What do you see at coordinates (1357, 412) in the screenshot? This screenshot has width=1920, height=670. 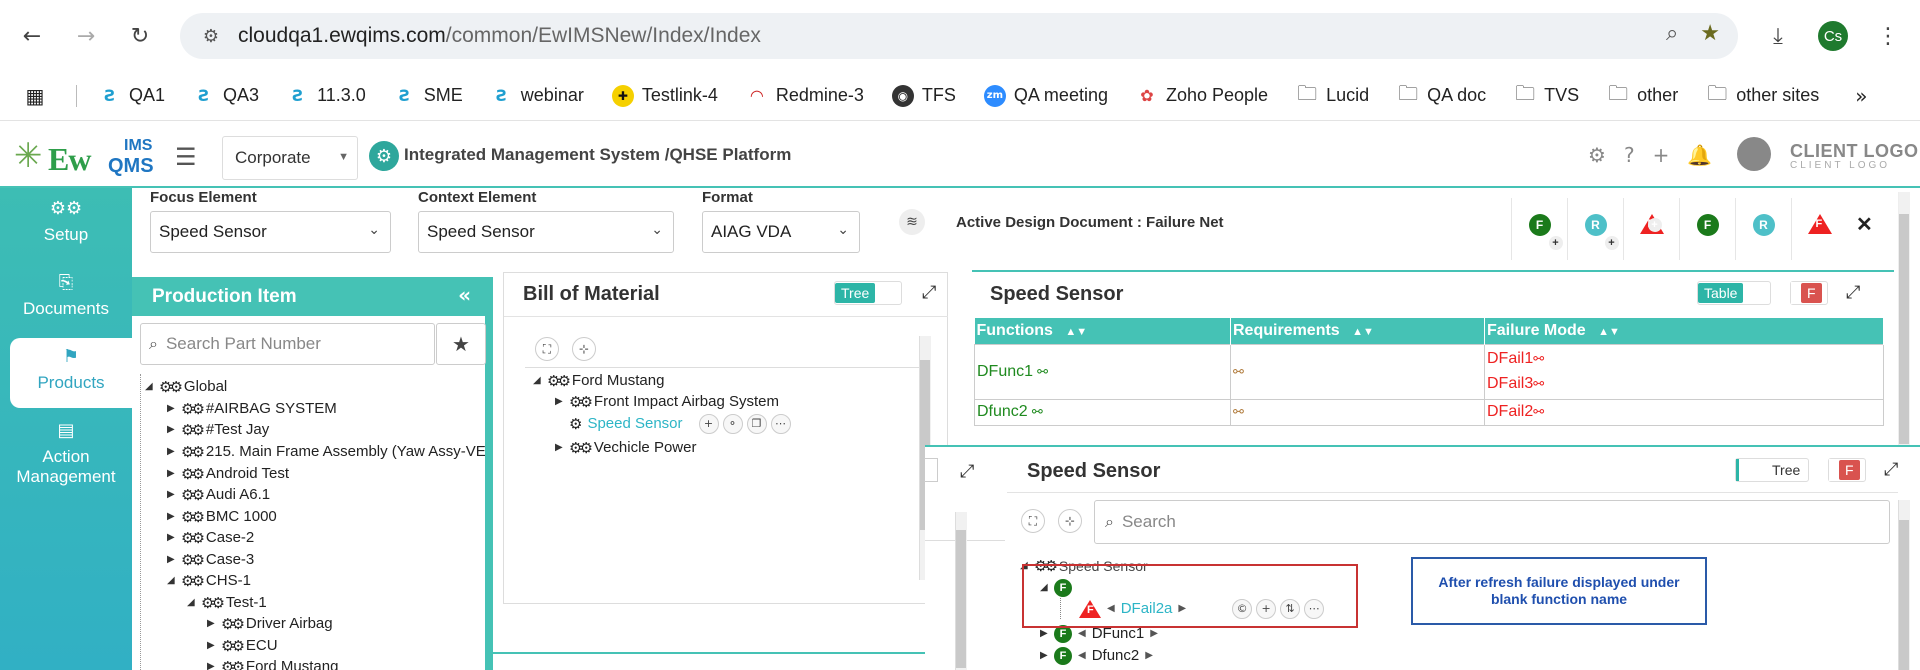 I see `requirement-cell: ⚯` at bounding box center [1357, 412].